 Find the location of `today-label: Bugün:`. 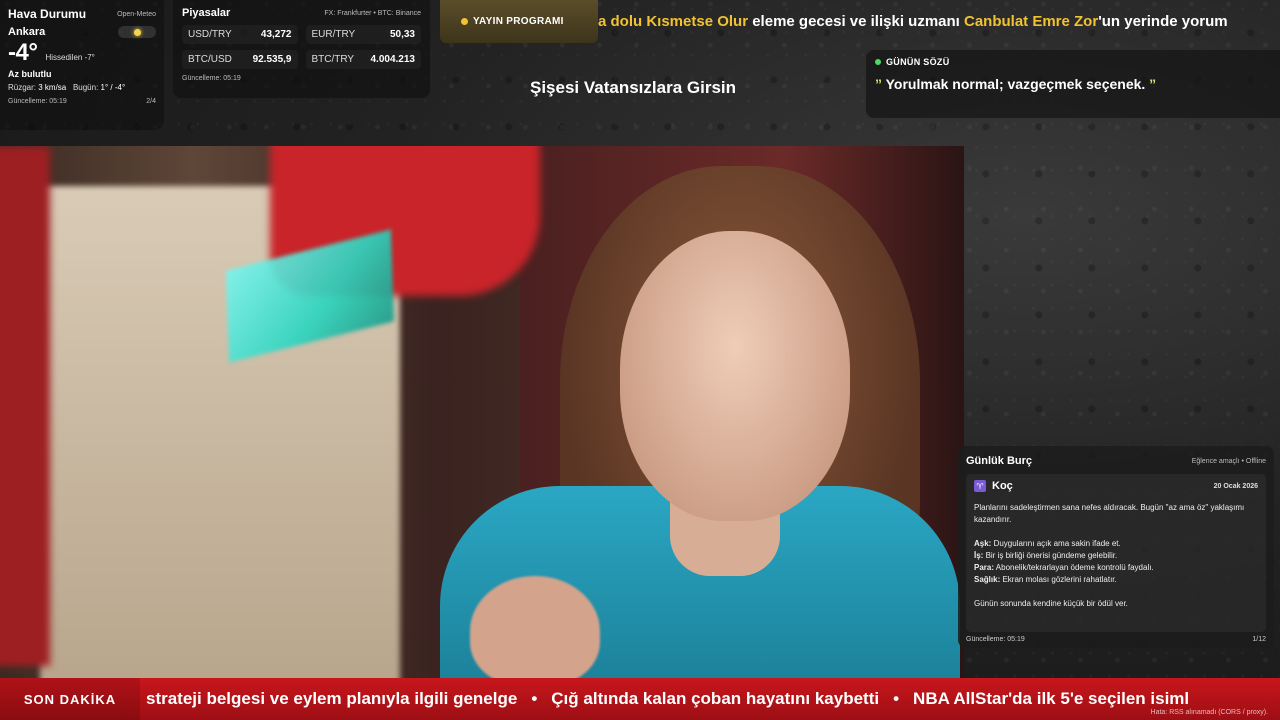

today-label: Bugün: is located at coordinates (85, 87).